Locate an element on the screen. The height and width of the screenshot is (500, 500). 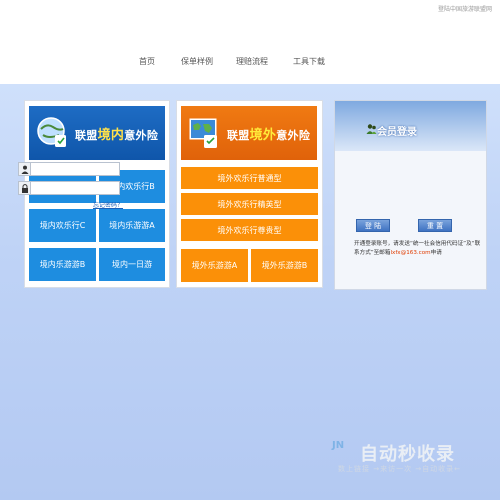
nav-policy-sample: 保单样例 is located at coordinates (197, 61).